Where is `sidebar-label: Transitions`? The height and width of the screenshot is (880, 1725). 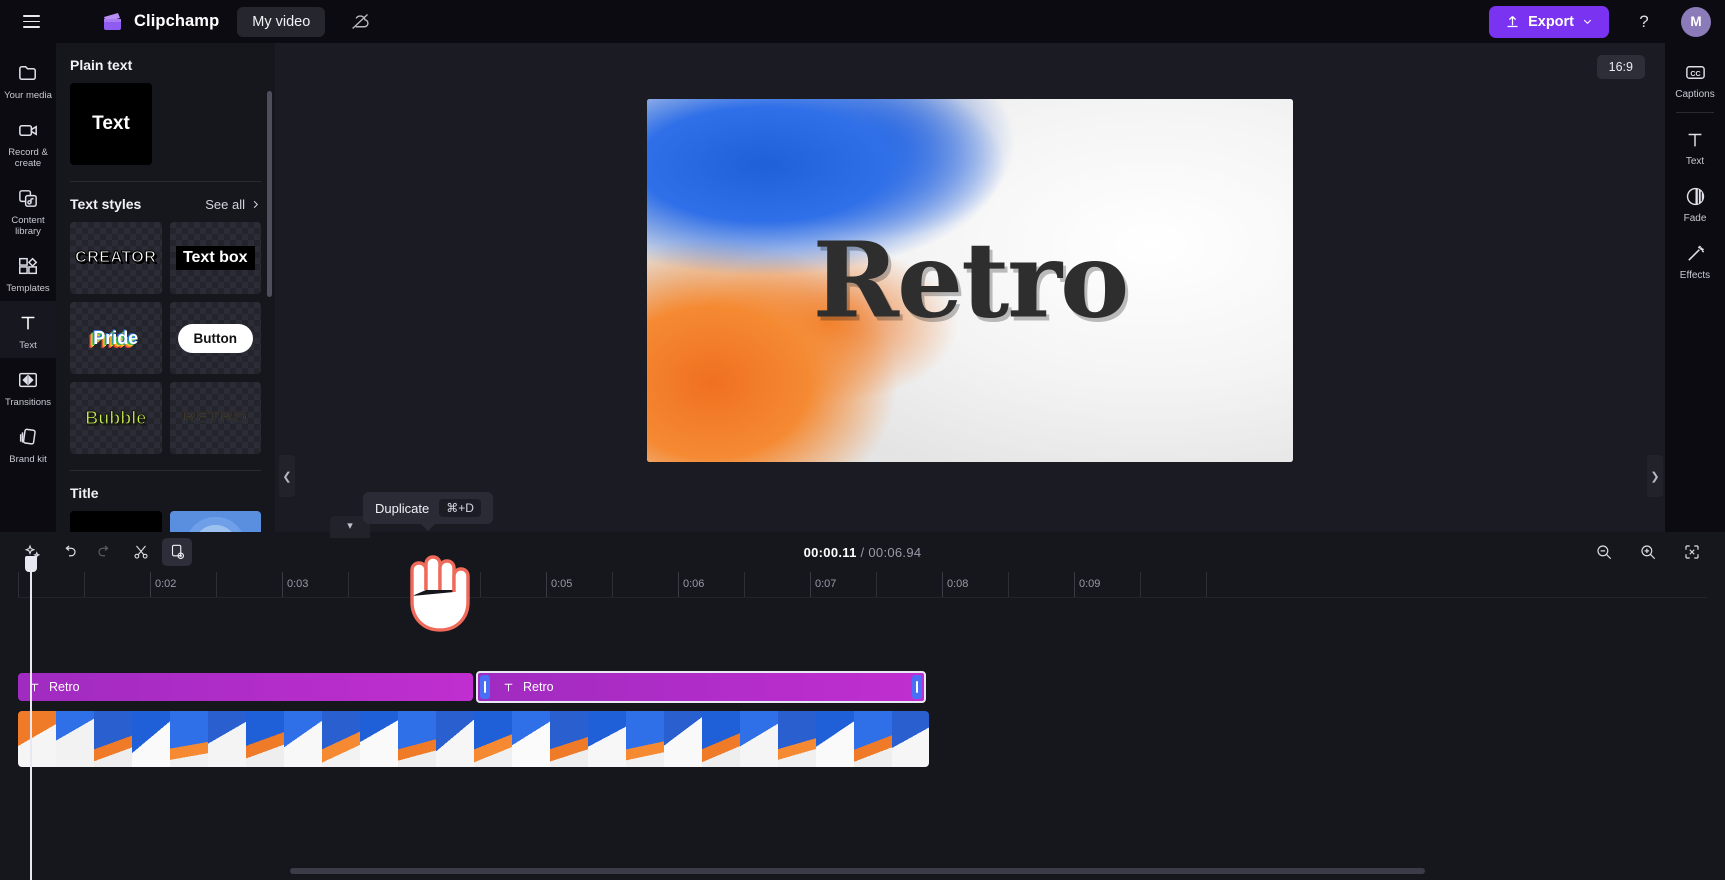
sidebar-label: Transitions is located at coordinates (28, 402).